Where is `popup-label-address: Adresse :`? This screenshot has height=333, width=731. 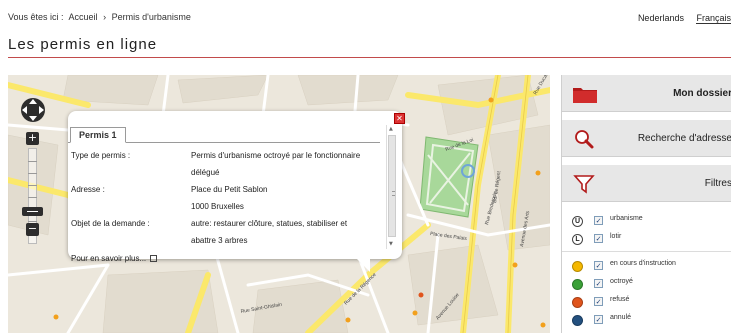
popup-label-address: Adresse : is located at coordinates (88, 189).